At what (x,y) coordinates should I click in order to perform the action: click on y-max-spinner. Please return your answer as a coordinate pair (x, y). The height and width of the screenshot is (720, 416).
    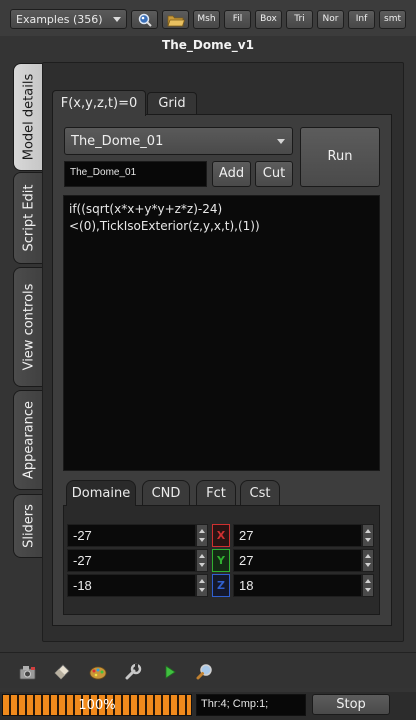
    Looking at the image, I should click on (368, 560).